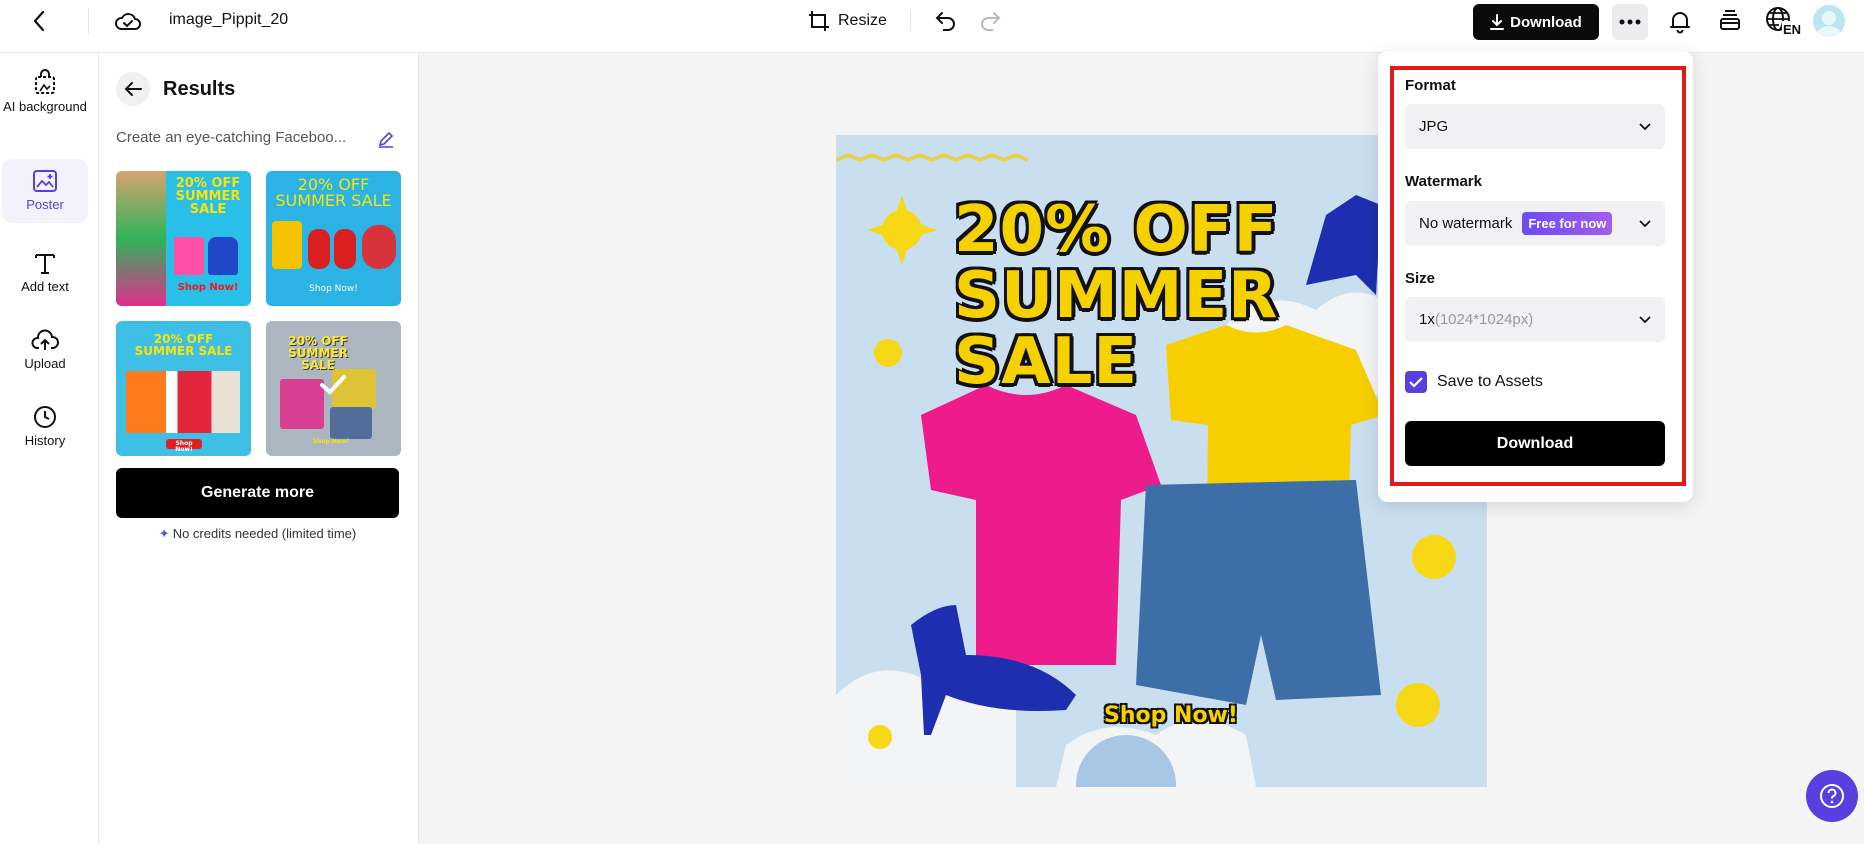 The width and height of the screenshot is (1864, 844). I want to click on poster-cta: Shop Now!, so click(1171, 715).